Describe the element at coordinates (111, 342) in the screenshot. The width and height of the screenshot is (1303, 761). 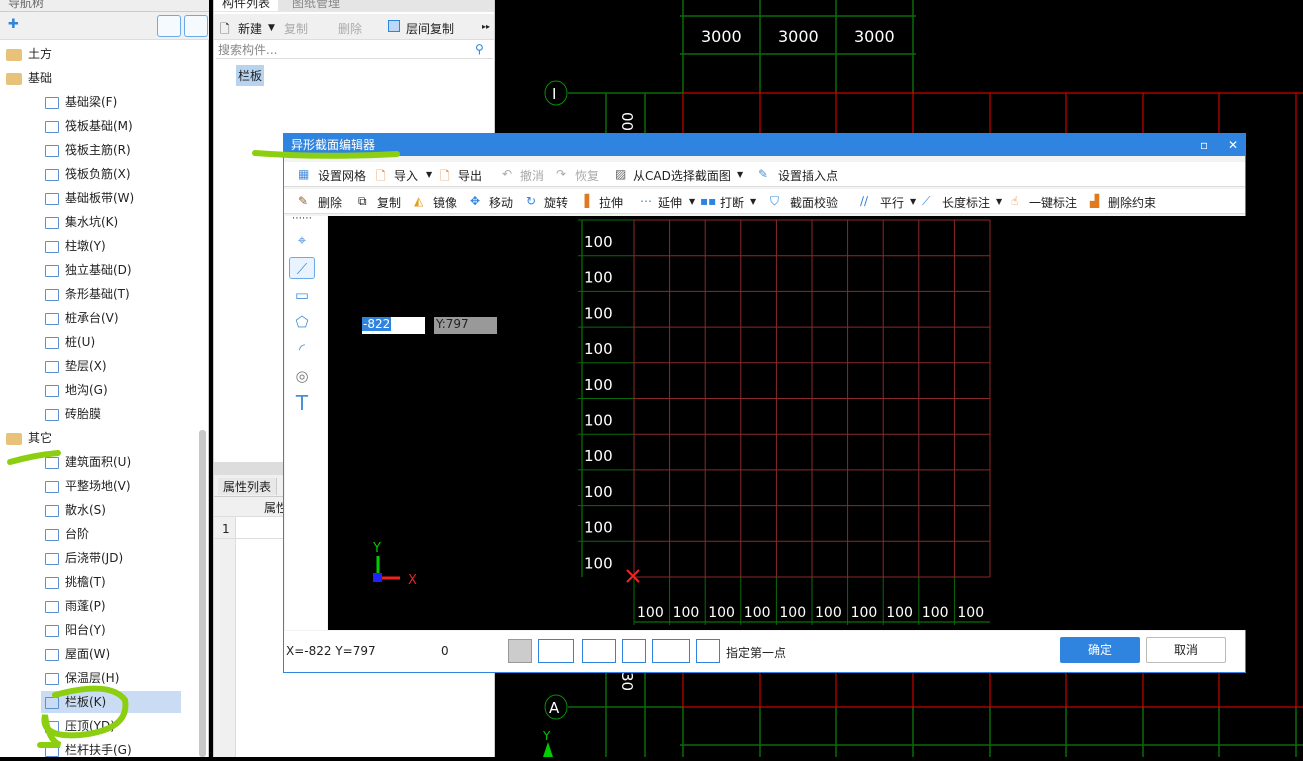
I see `tree-item: 桩(U)` at that location.